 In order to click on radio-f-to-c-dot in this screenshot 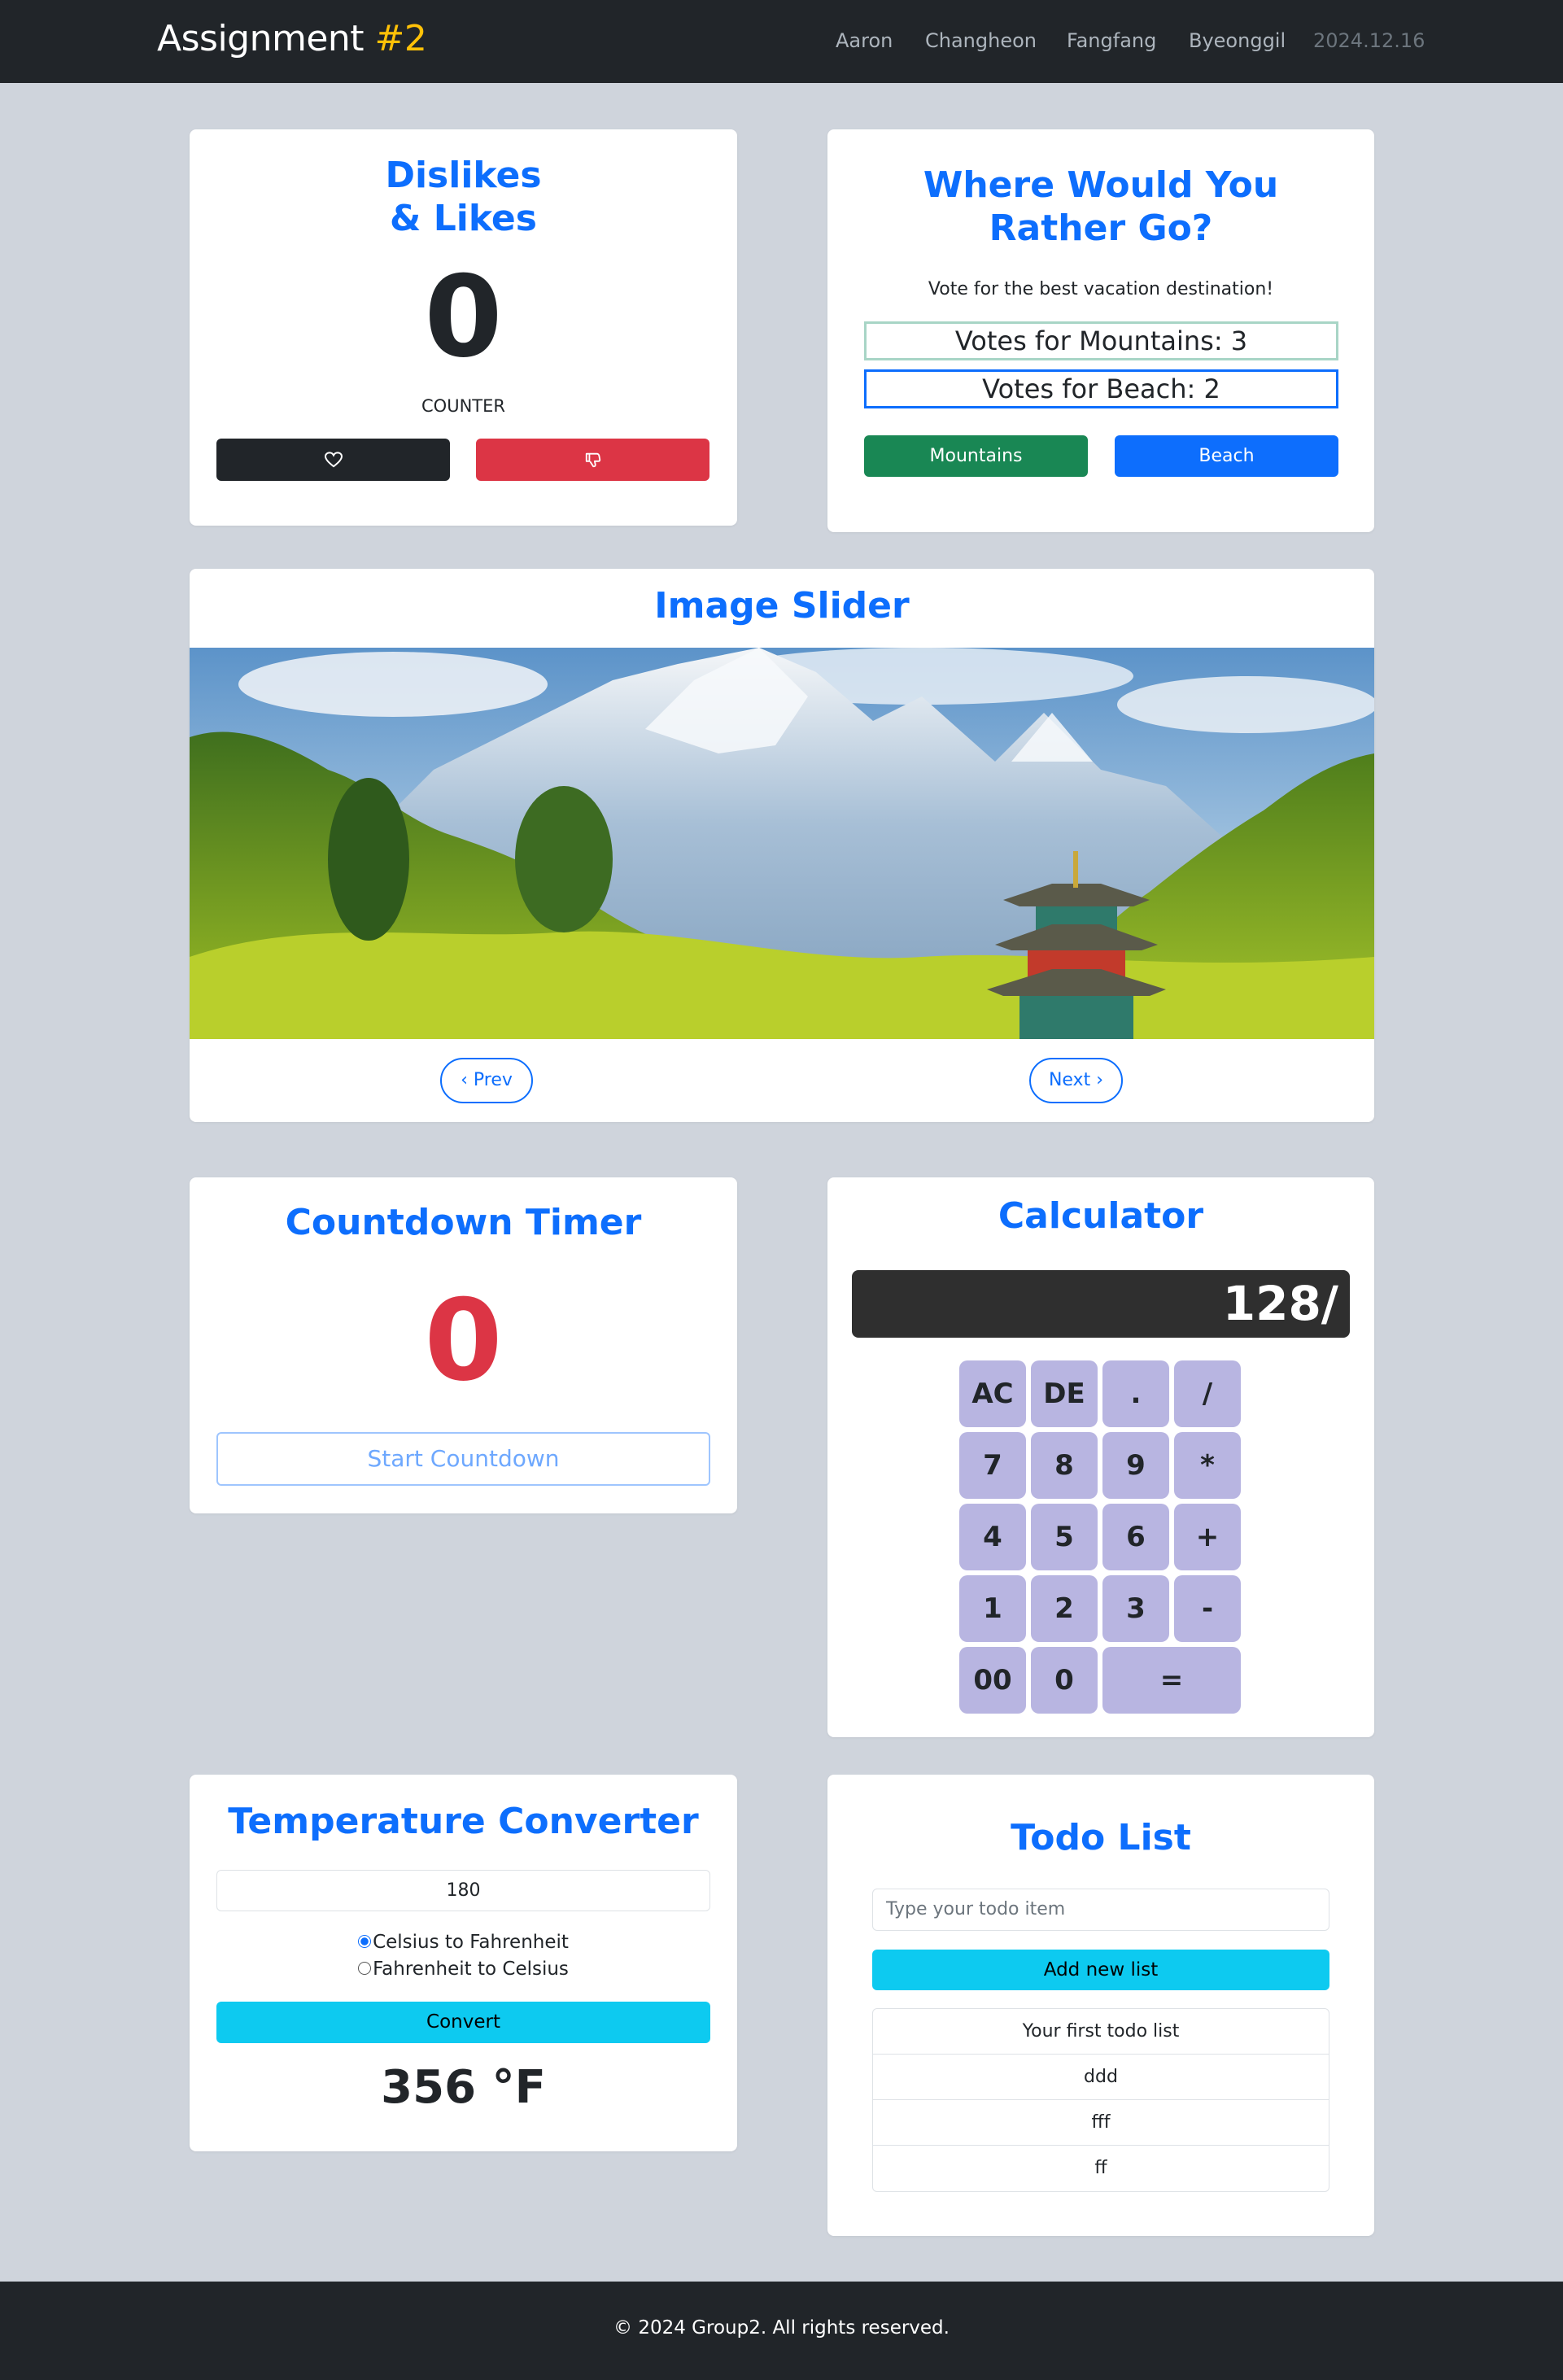, I will do `click(365, 1968)`.